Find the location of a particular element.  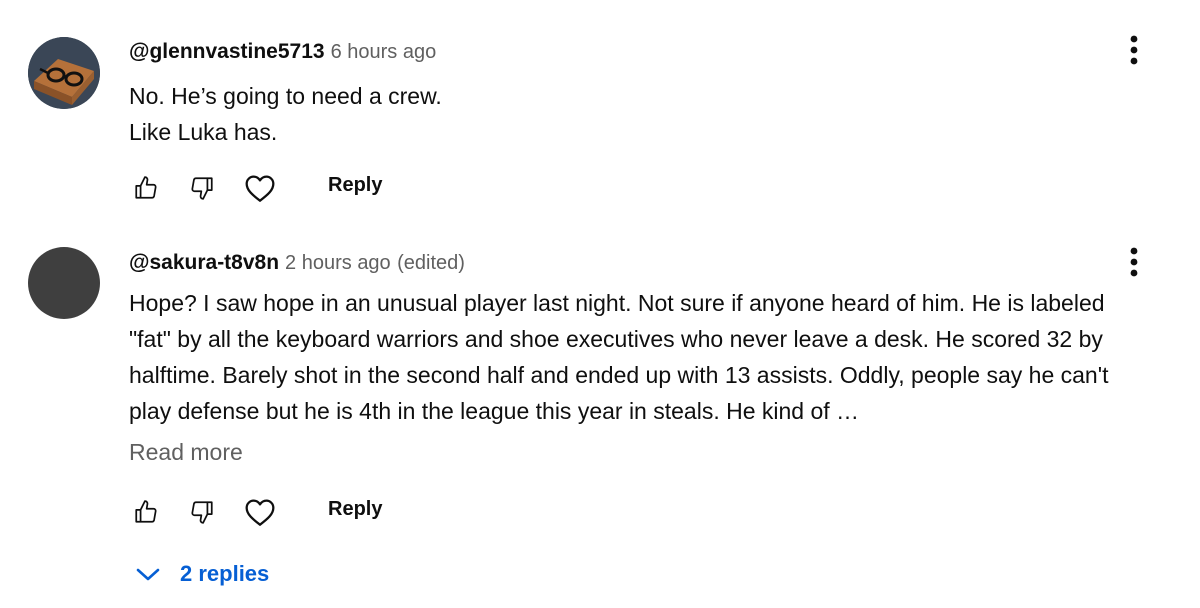

author-name: @sakura-t8v8n is located at coordinates (204, 262).